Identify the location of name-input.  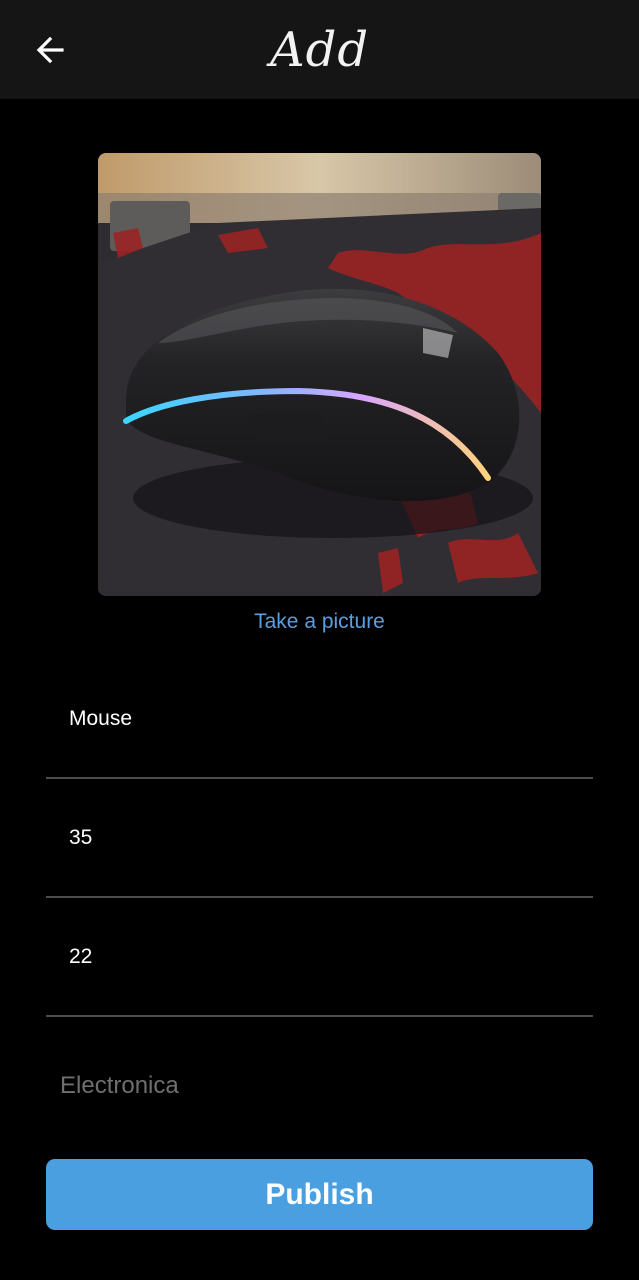
(319, 719).